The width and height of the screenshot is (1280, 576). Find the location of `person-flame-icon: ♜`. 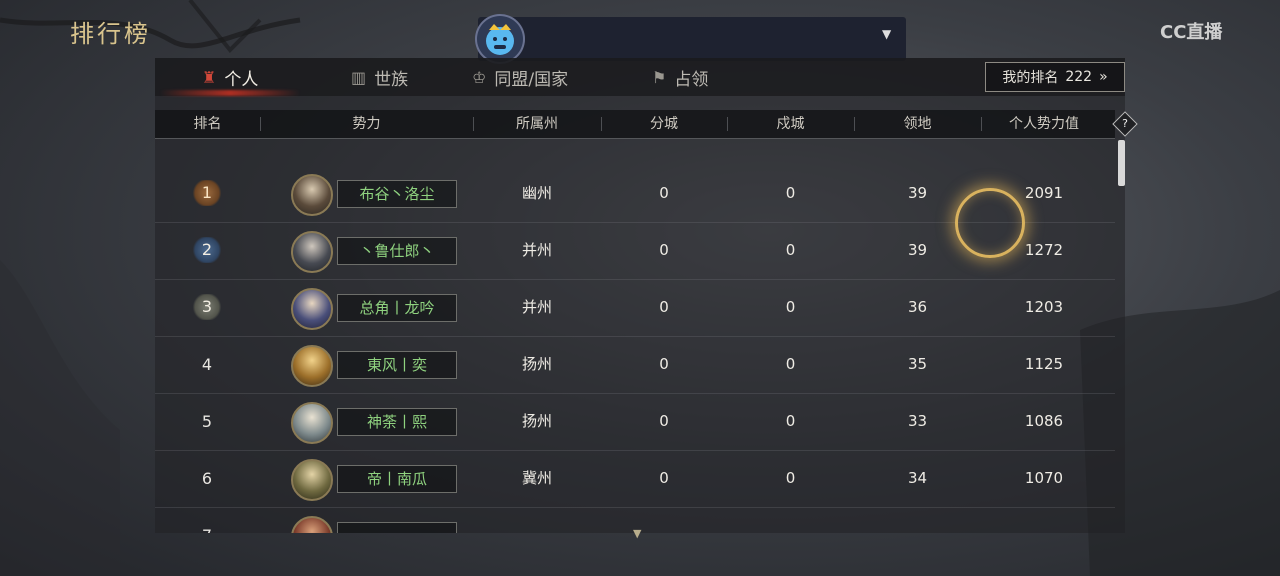

person-flame-icon: ♜ is located at coordinates (209, 77).